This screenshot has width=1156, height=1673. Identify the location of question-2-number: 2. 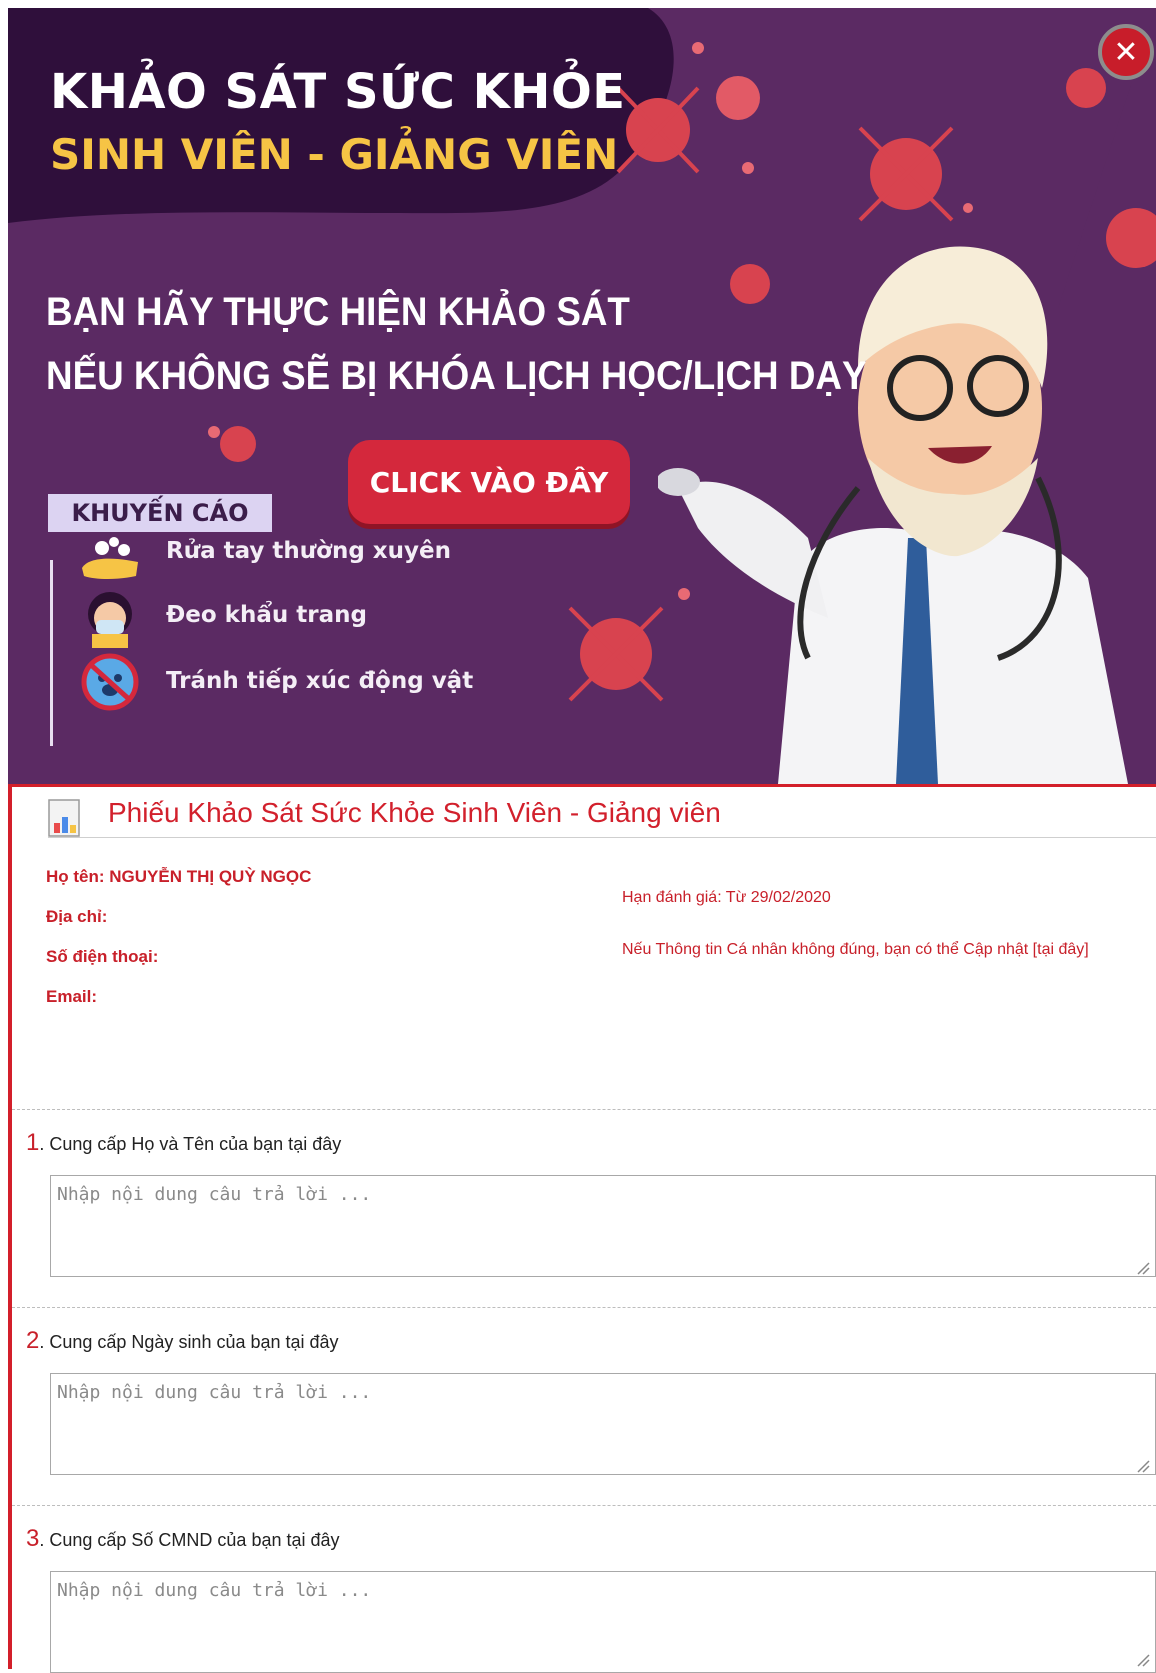
(33, 1340).